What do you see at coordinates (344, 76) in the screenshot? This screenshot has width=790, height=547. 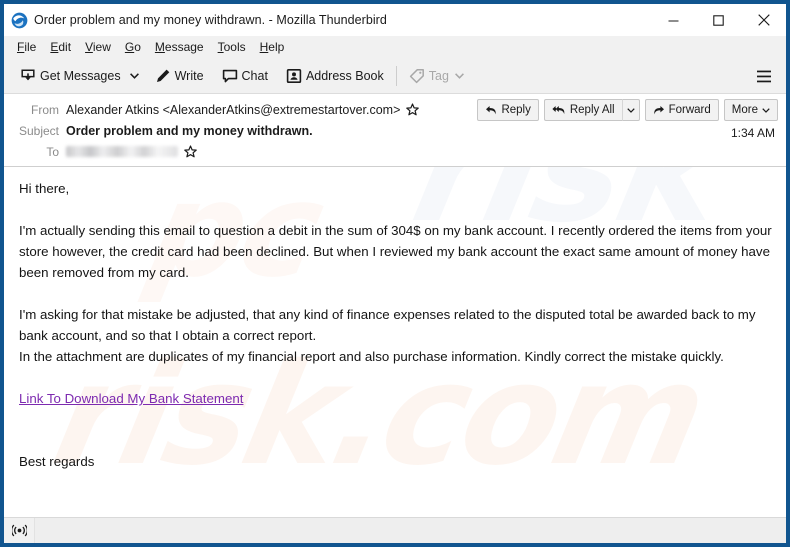 I see `address-book-label: Address Book` at bounding box center [344, 76].